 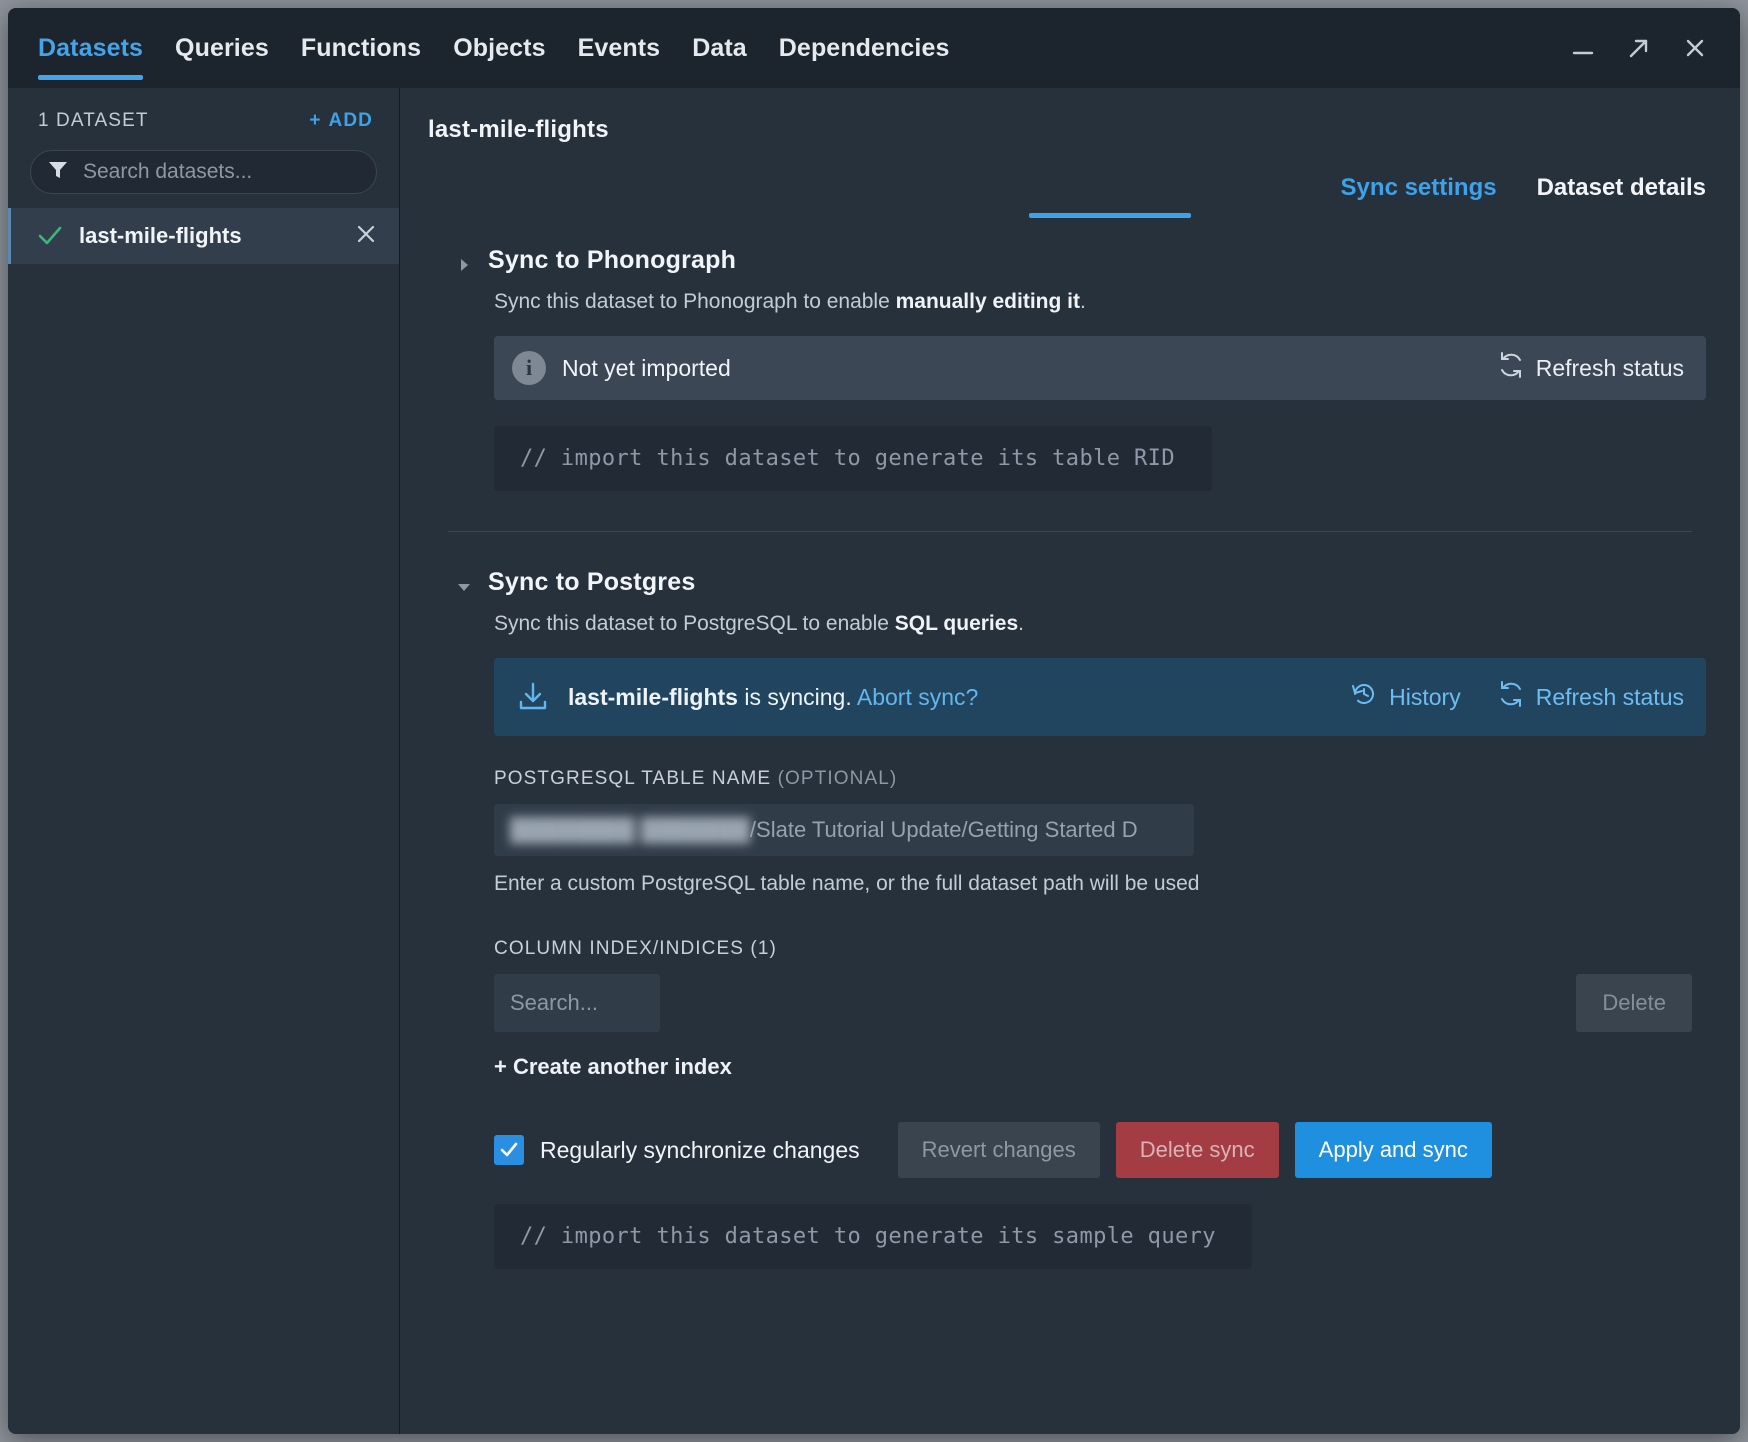 What do you see at coordinates (366, 236) in the screenshot?
I see `remove-dataset-icon` at bounding box center [366, 236].